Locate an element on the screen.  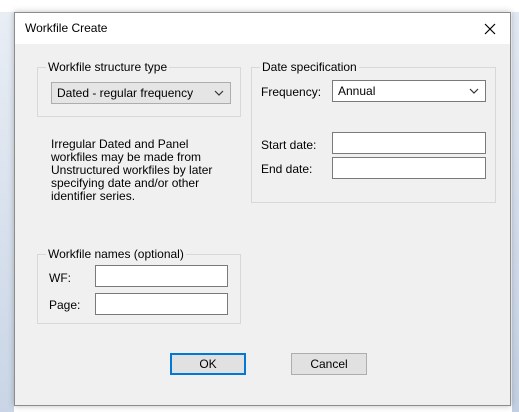
ok-button-label: OK is located at coordinates (208, 364).